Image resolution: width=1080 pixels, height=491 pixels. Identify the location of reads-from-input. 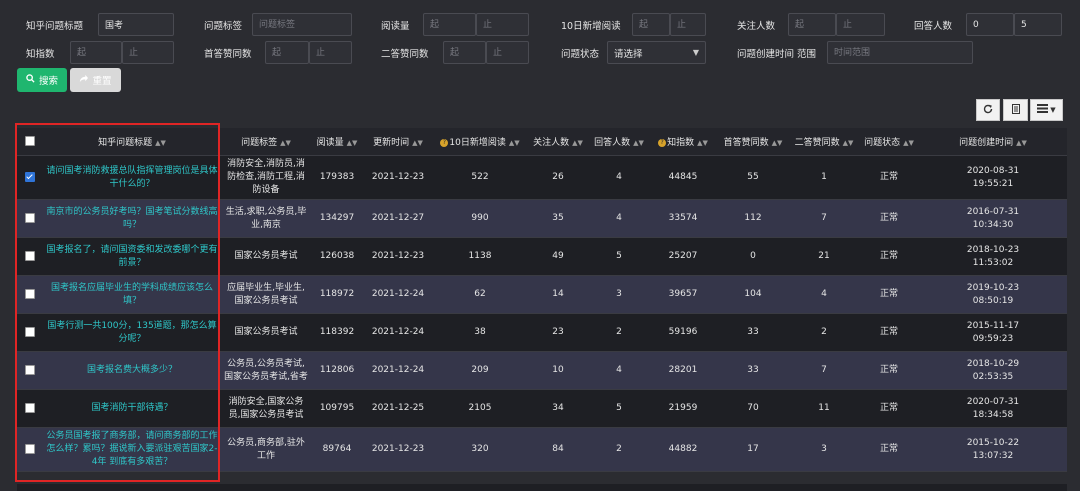
(449, 24).